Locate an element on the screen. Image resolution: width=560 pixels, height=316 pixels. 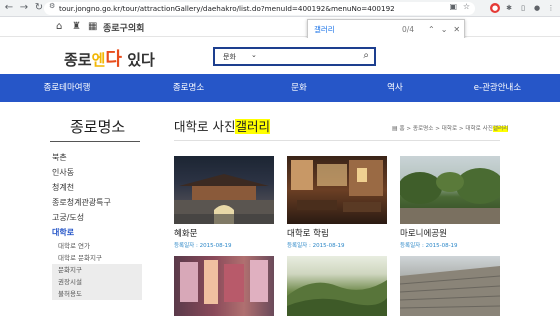
photo-naksan is located at coordinates (337, 286).